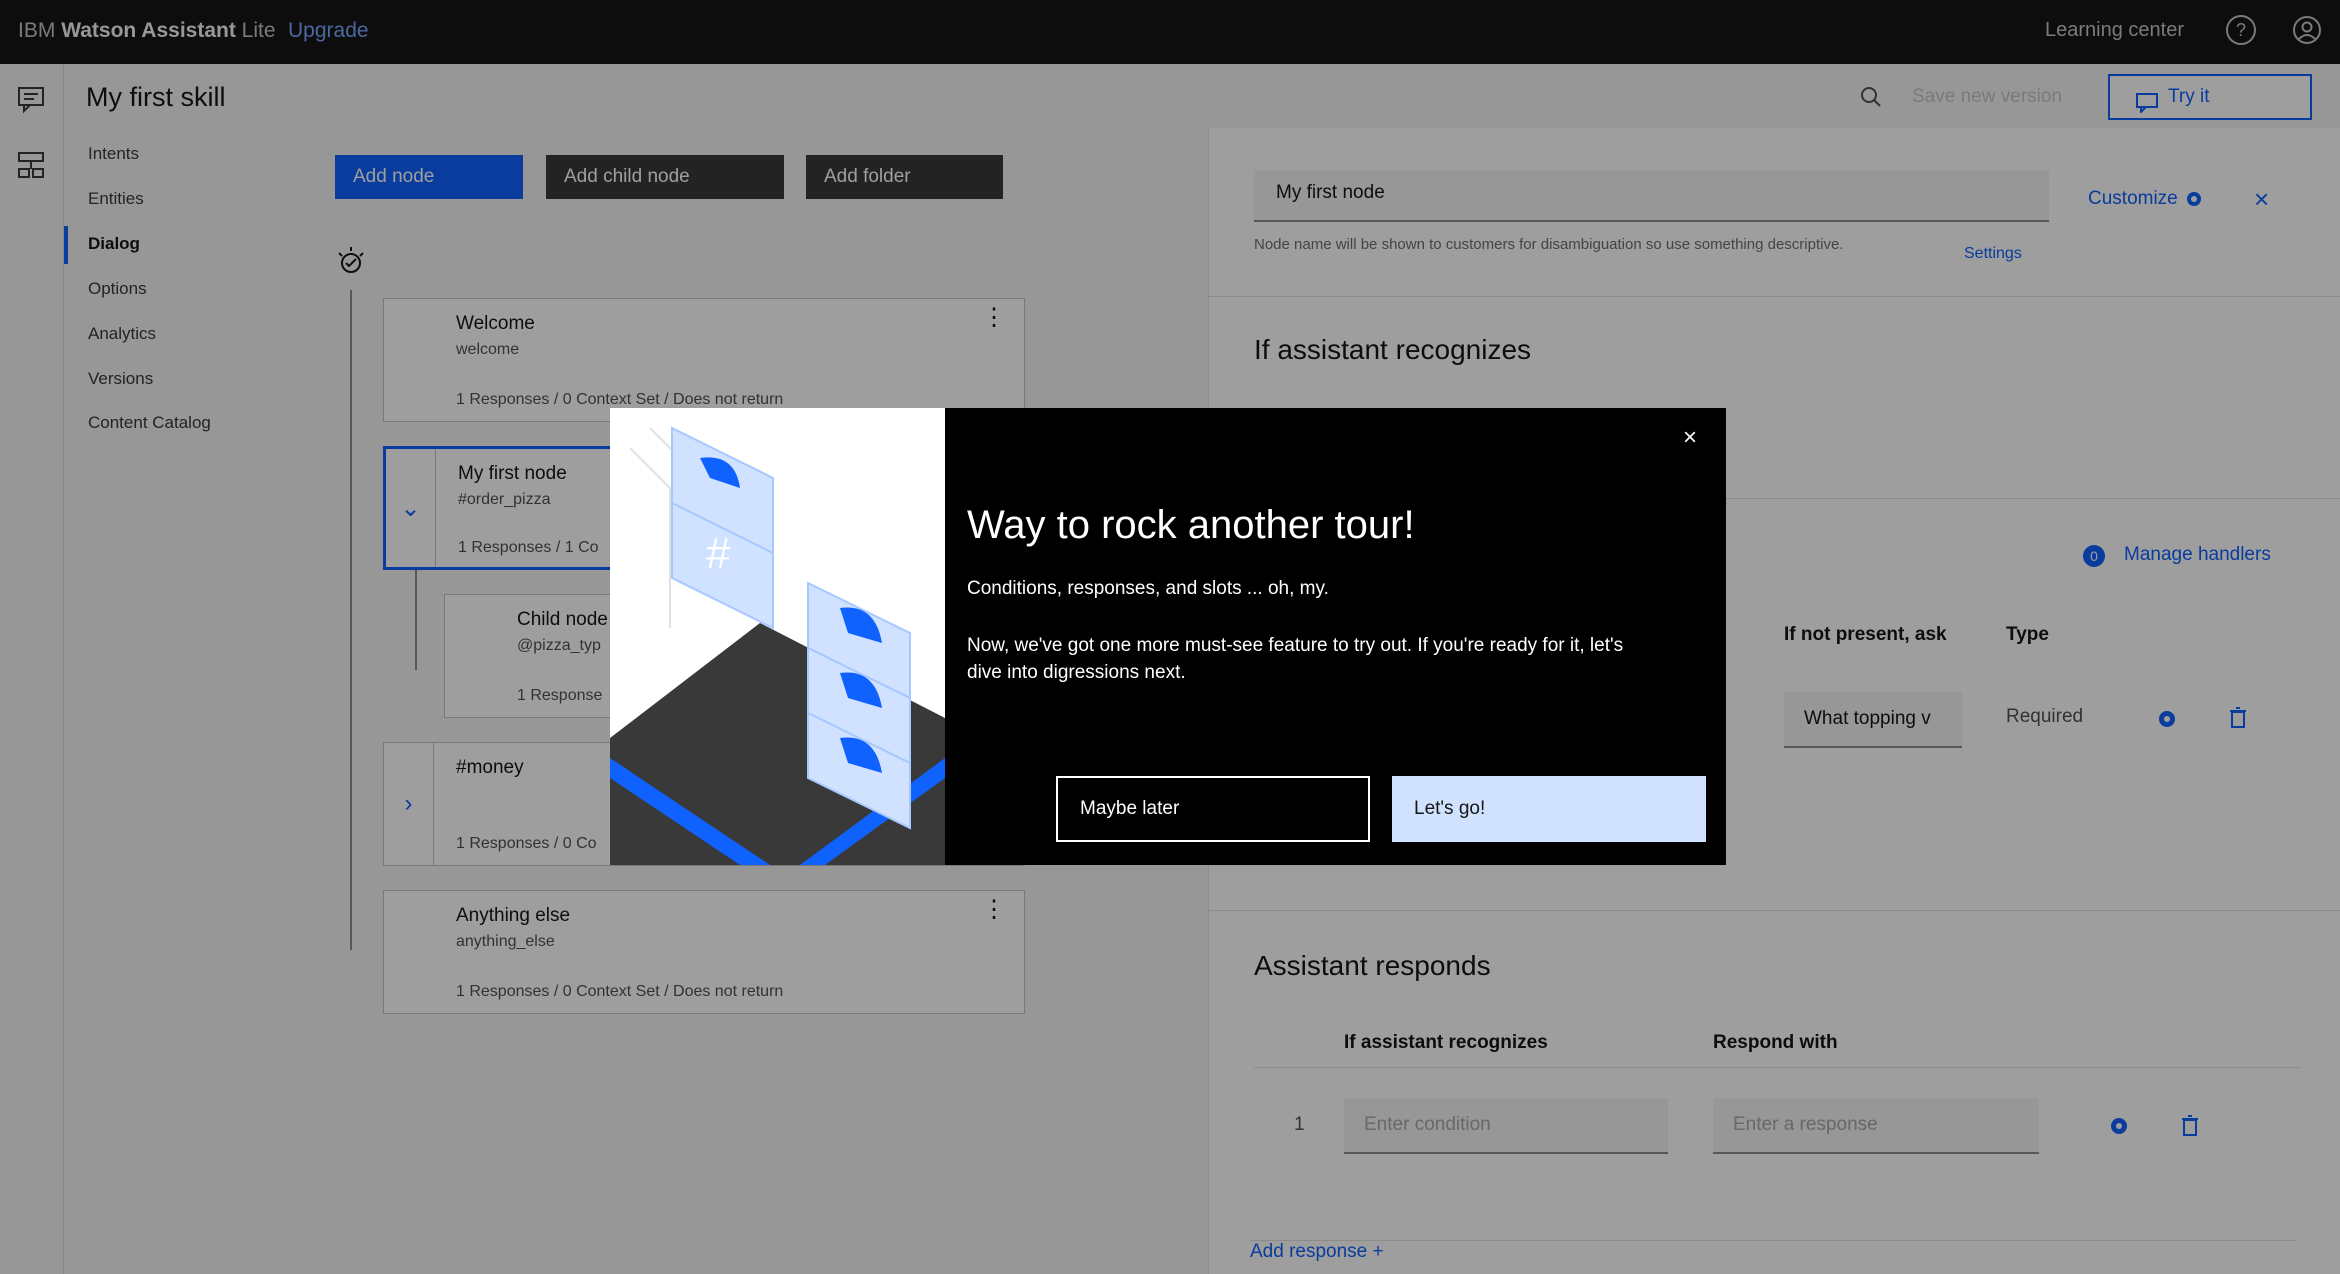 This screenshot has width=2340, height=1274. I want to click on lets-go-button: Let's go!, so click(1549, 809).